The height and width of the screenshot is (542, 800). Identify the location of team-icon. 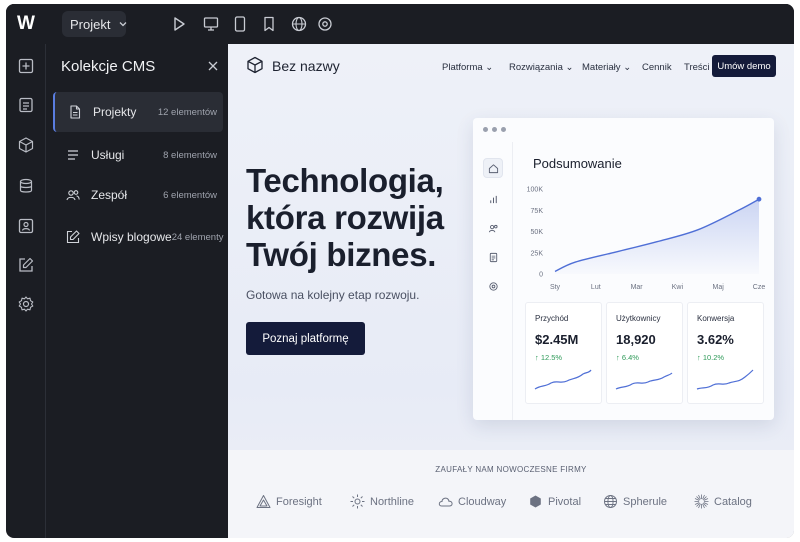
(73, 195).